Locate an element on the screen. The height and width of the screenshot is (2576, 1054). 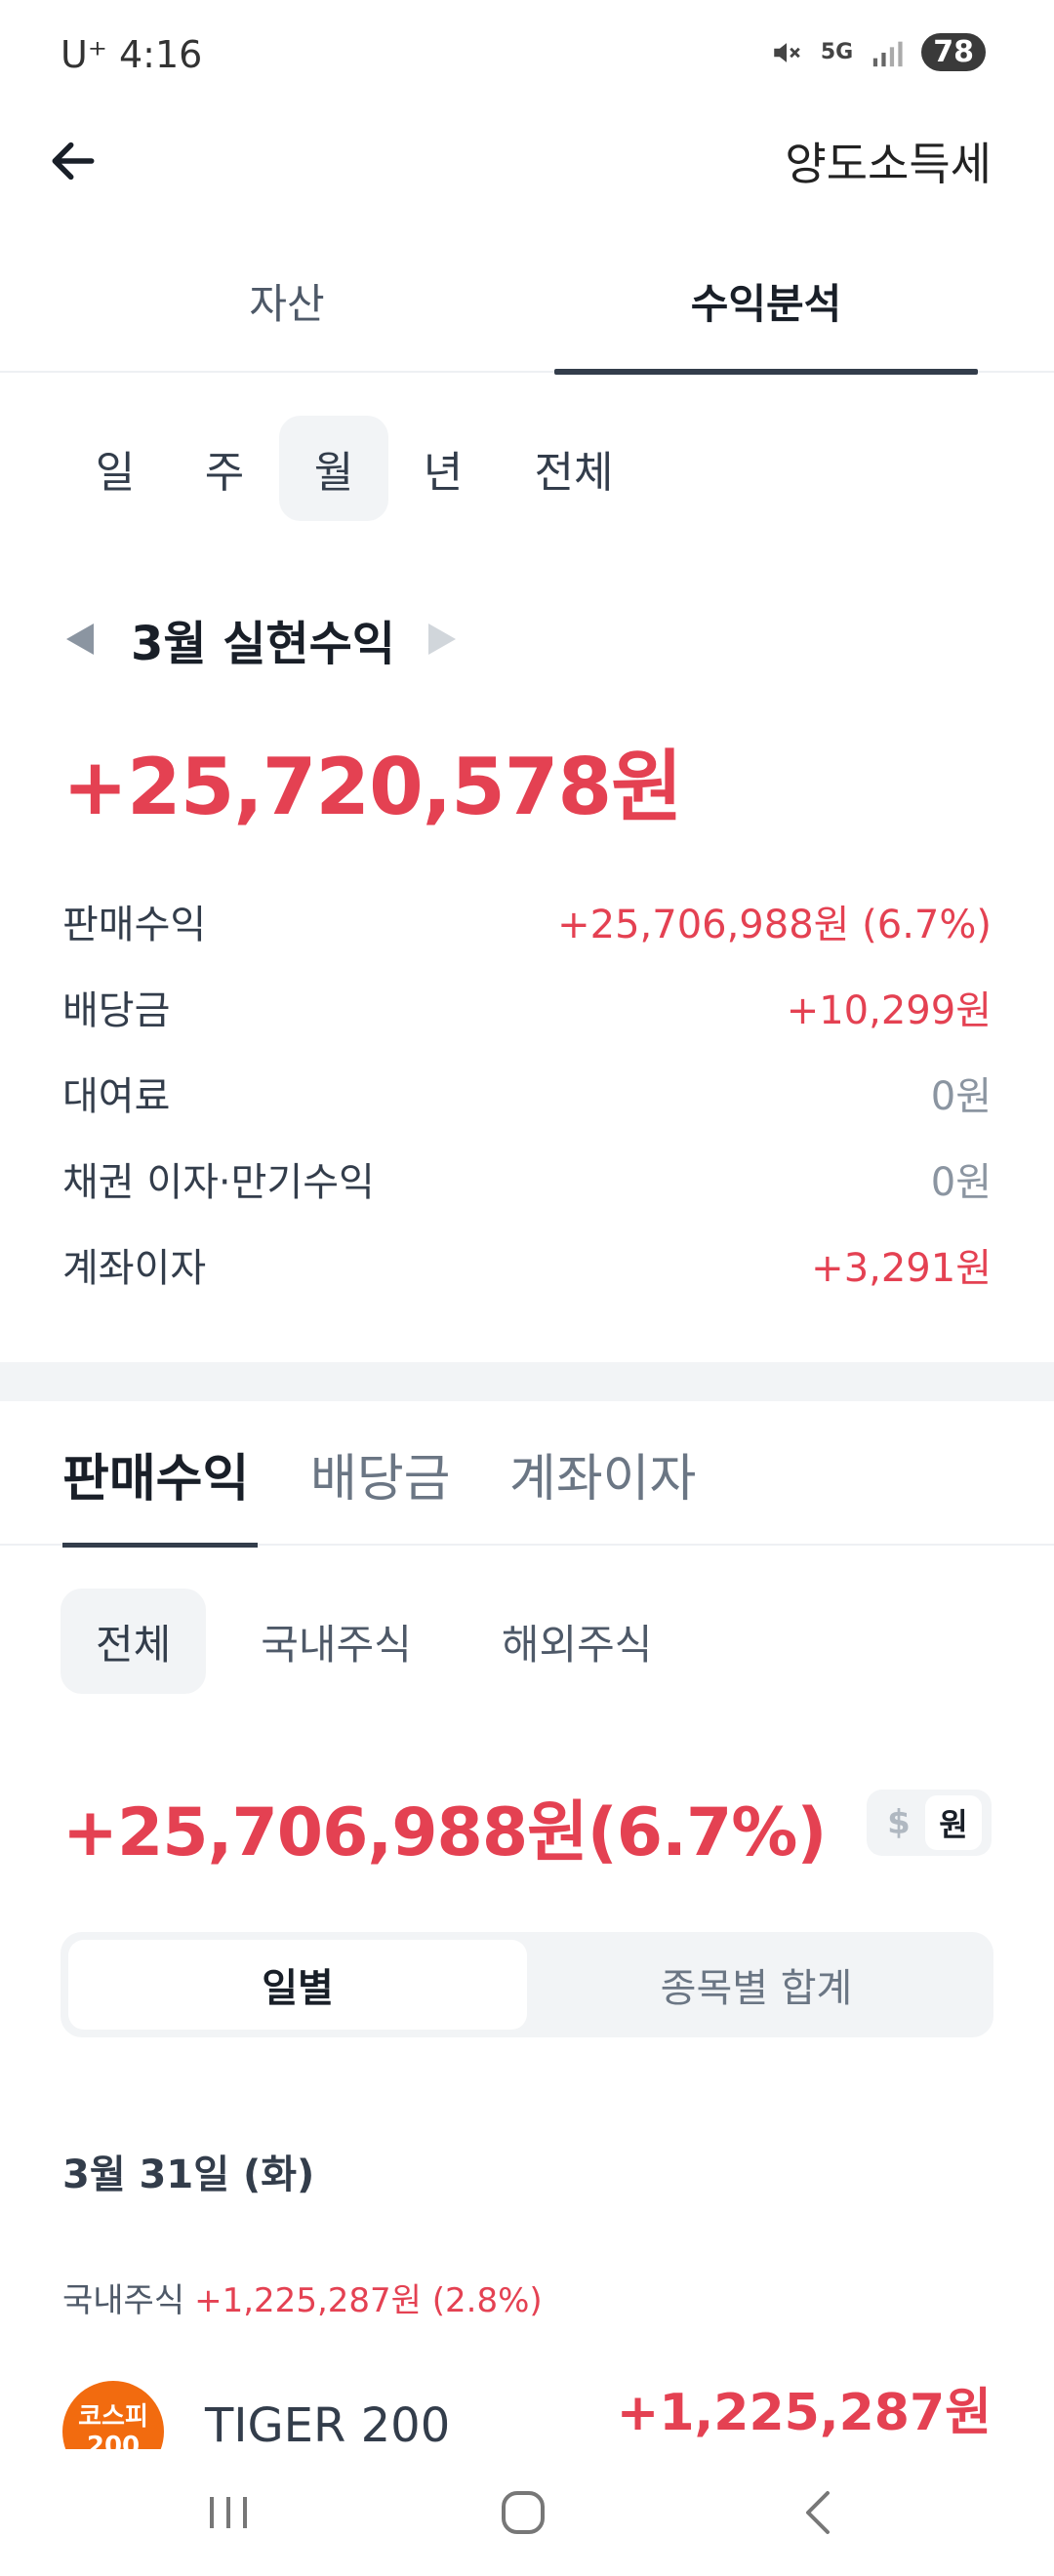
profit-type-tabs: 판매수익 배당금 계좌이자 is located at coordinates (527, 1474).